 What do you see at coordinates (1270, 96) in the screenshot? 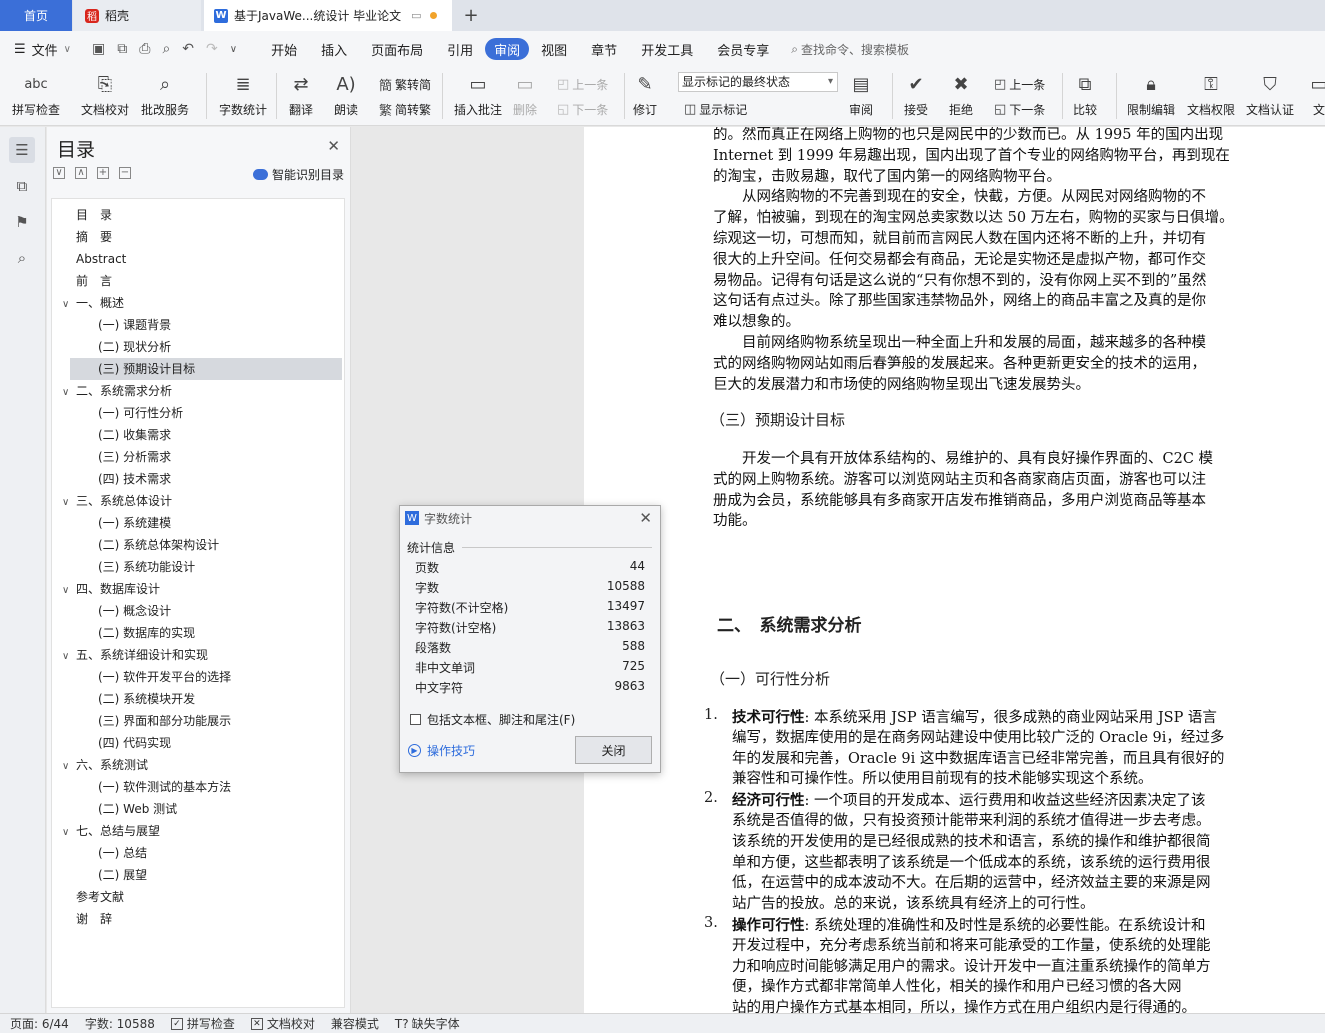
I see `doc-certify-button: ⛉ 文档认证` at bounding box center [1270, 96].